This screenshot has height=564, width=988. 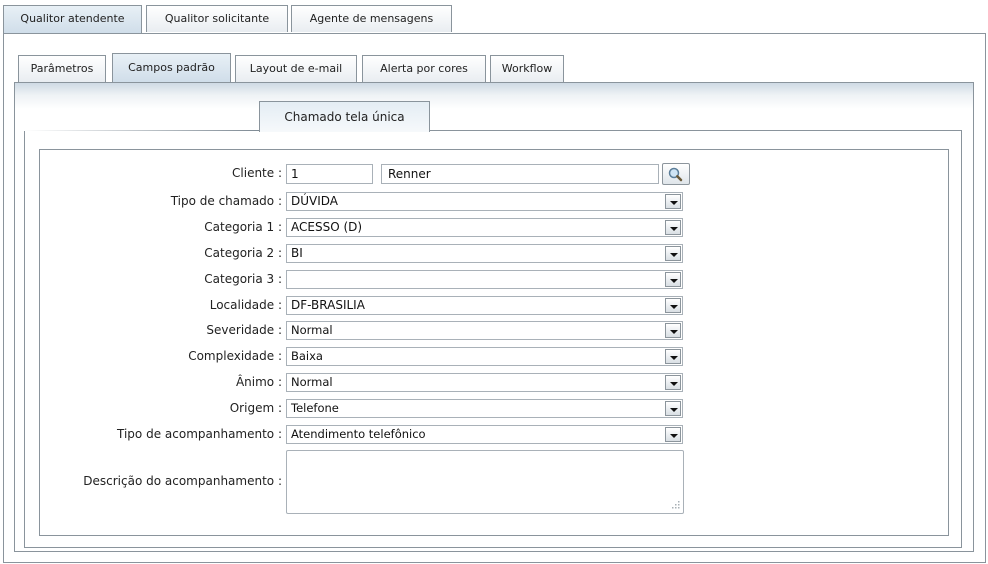 I want to click on localidade-label: Localidade :, so click(x=245, y=305).